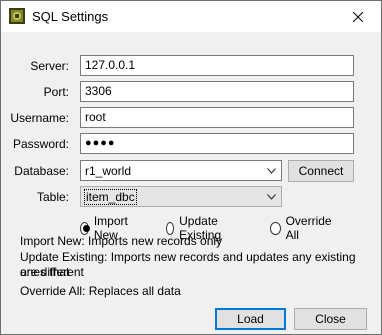  What do you see at coordinates (110, 197) in the screenshot?
I see `table-value: item_dbc` at bounding box center [110, 197].